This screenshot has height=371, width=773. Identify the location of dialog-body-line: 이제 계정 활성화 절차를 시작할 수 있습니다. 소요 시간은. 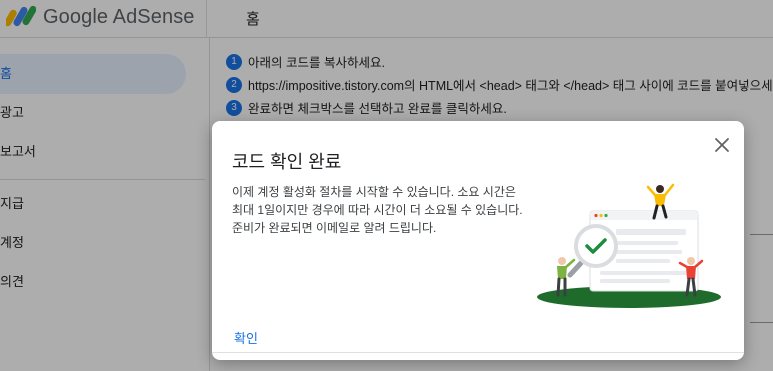
(374, 192).